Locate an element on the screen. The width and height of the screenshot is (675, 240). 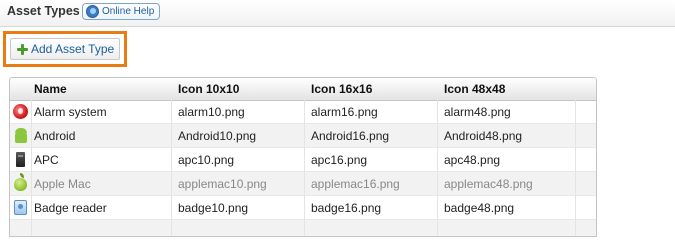
cell-icon16: Android16.png is located at coordinates (350, 136).